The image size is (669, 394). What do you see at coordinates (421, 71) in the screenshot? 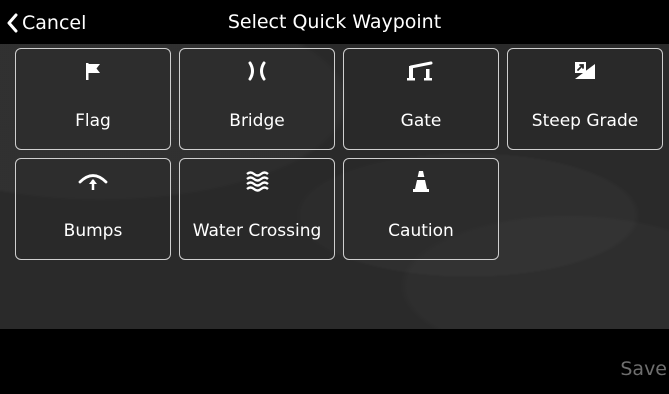
I see `gate-icon` at bounding box center [421, 71].